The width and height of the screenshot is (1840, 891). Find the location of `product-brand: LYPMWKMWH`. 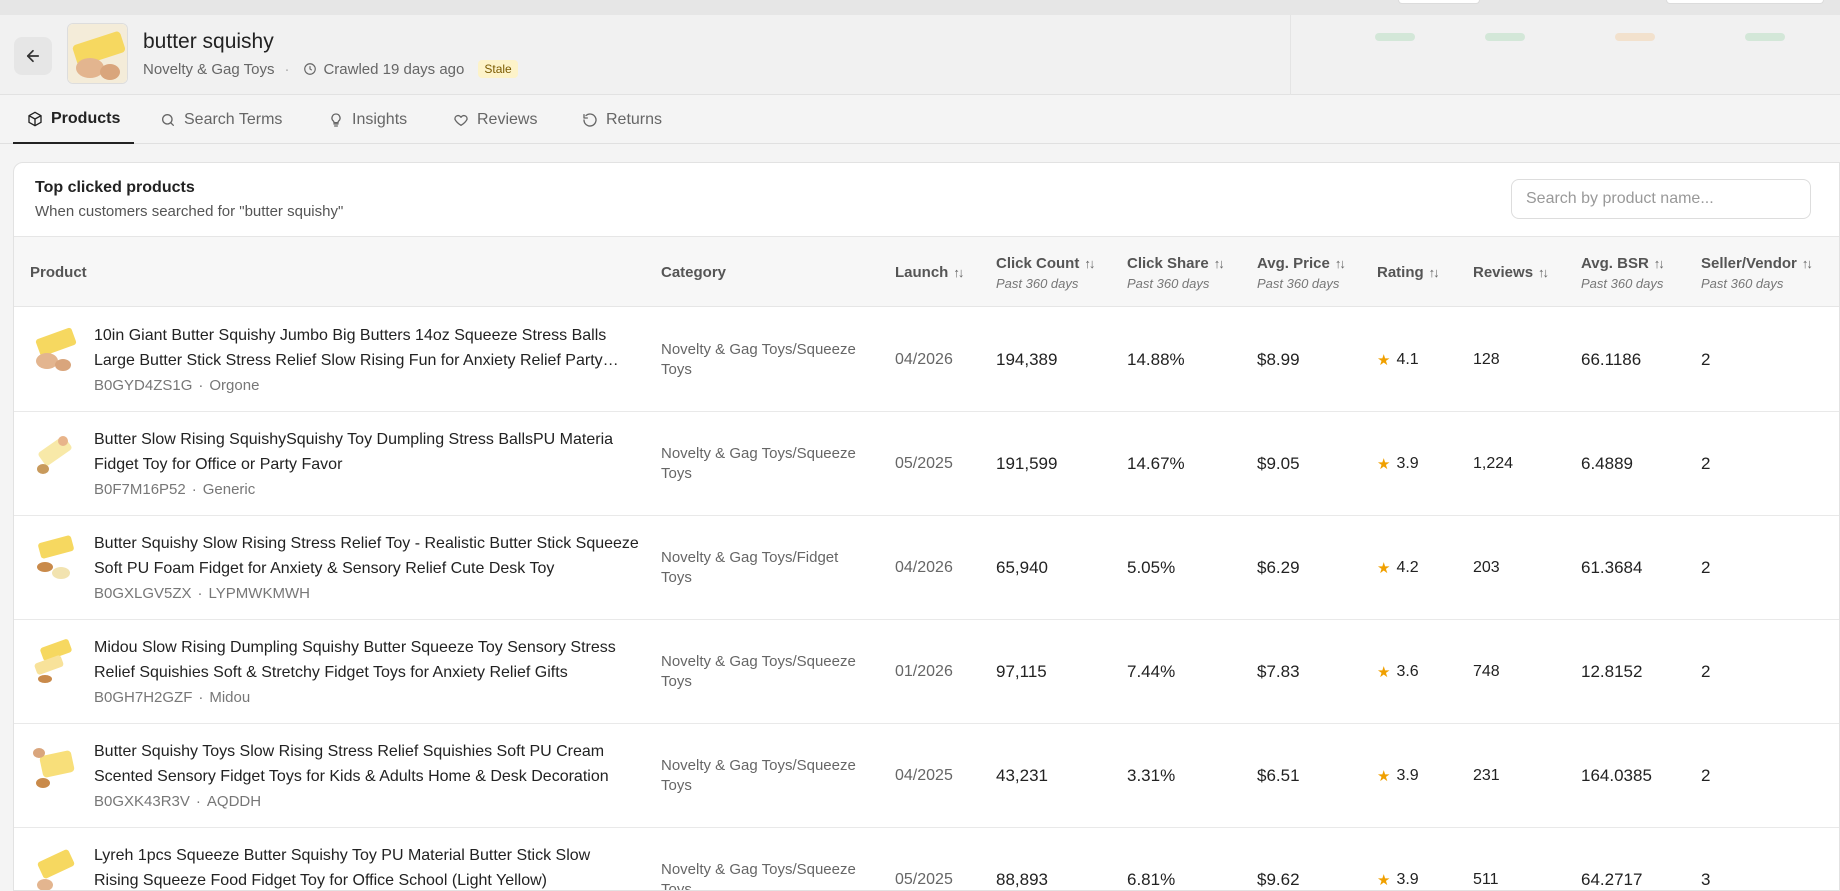

product-brand: LYPMWKMWH is located at coordinates (259, 593).